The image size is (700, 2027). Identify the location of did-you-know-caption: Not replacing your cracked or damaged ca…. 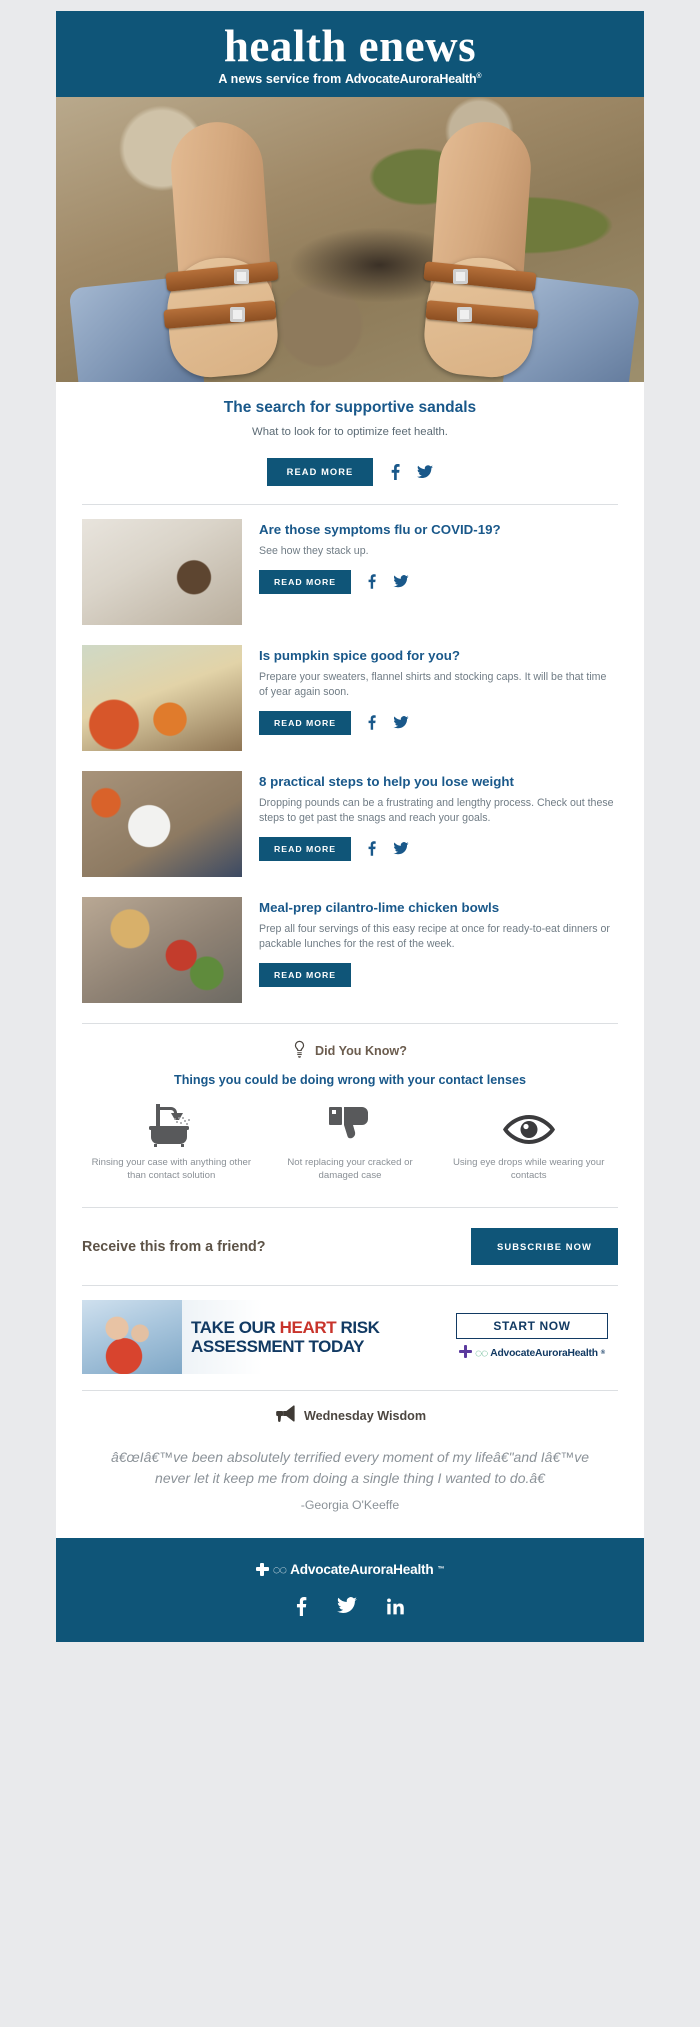
(350, 1169).